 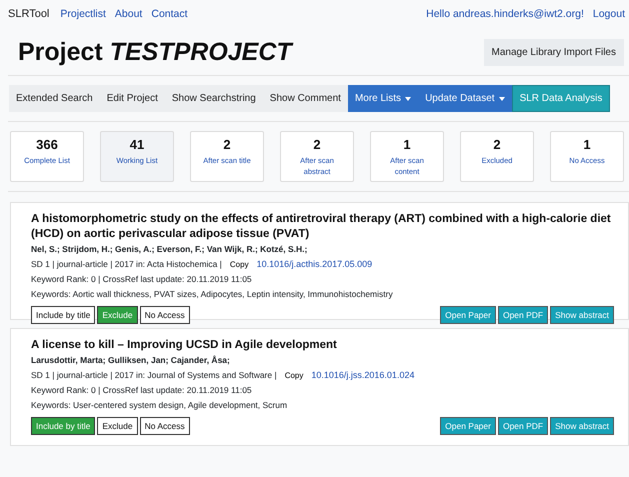 What do you see at coordinates (117, 426) in the screenshot?
I see `decision-button: Exclude` at bounding box center [117, 426].